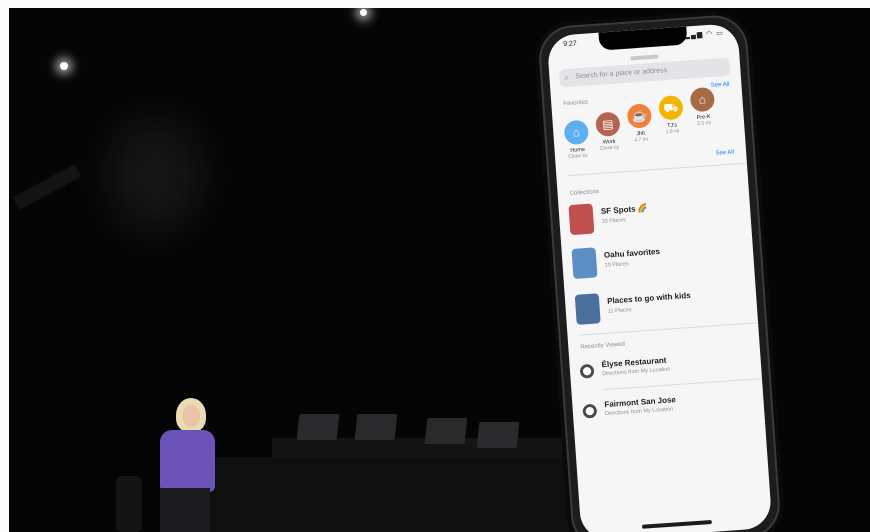  Describe the element at coordinates (724, 152) in the screenshot. I see `collections-see-all-link: See All` at that location.